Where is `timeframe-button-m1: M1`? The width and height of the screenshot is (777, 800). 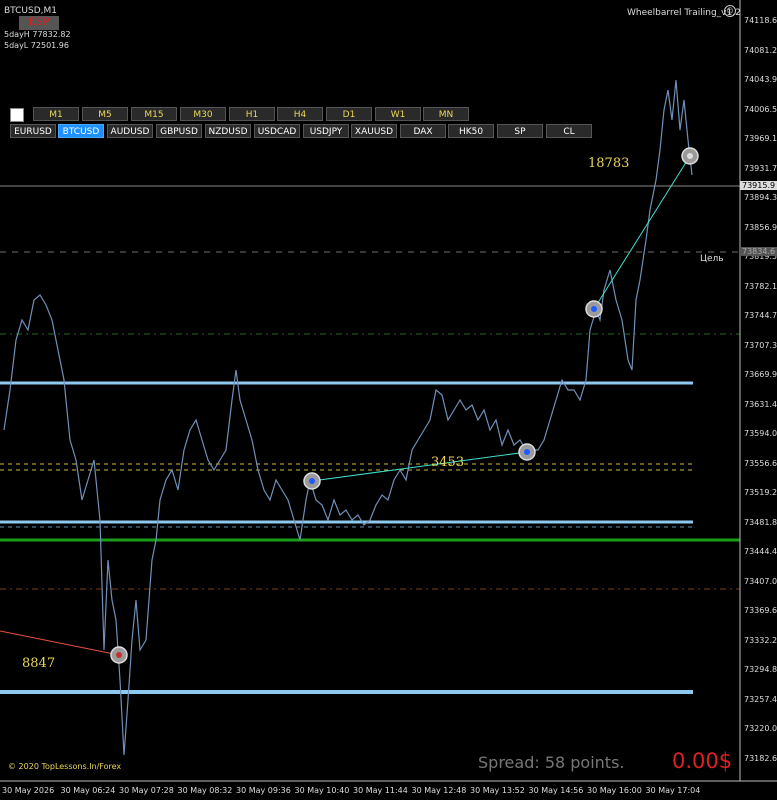 timeframe-button-m1: M1 is located at coordinates (56, 114).